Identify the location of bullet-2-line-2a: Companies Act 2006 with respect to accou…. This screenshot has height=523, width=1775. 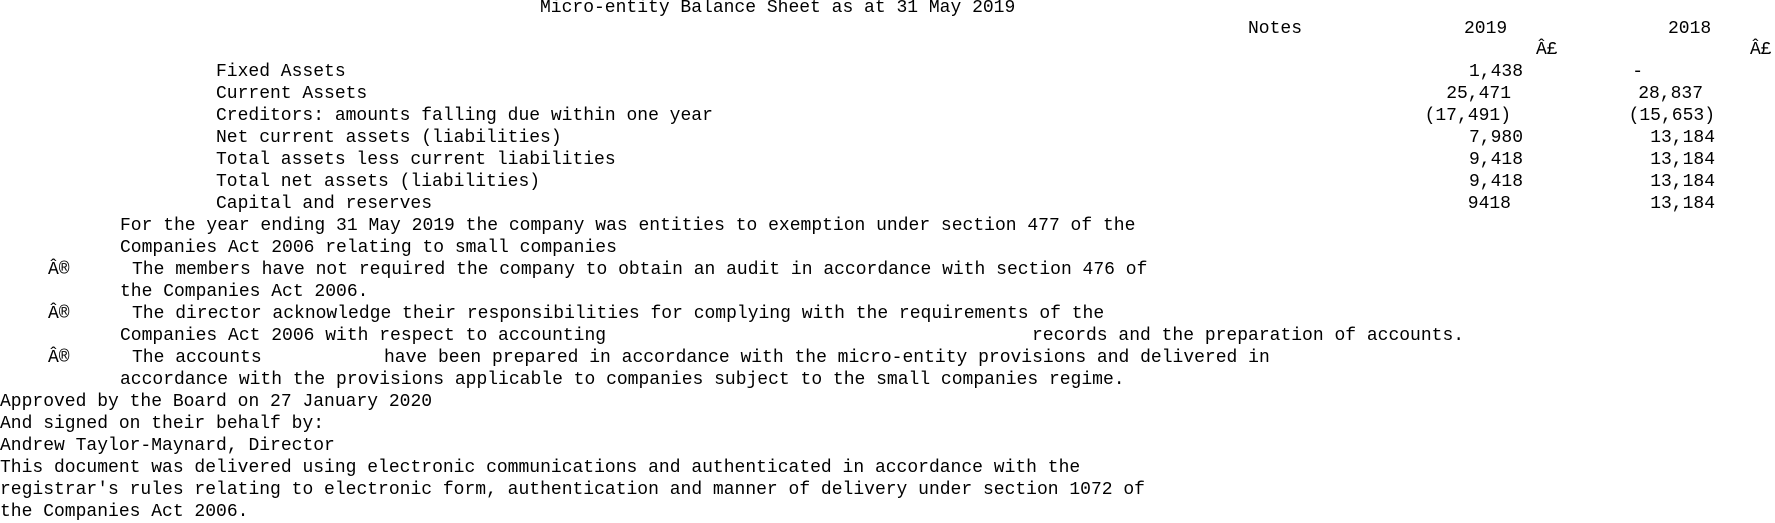
(363, 336).